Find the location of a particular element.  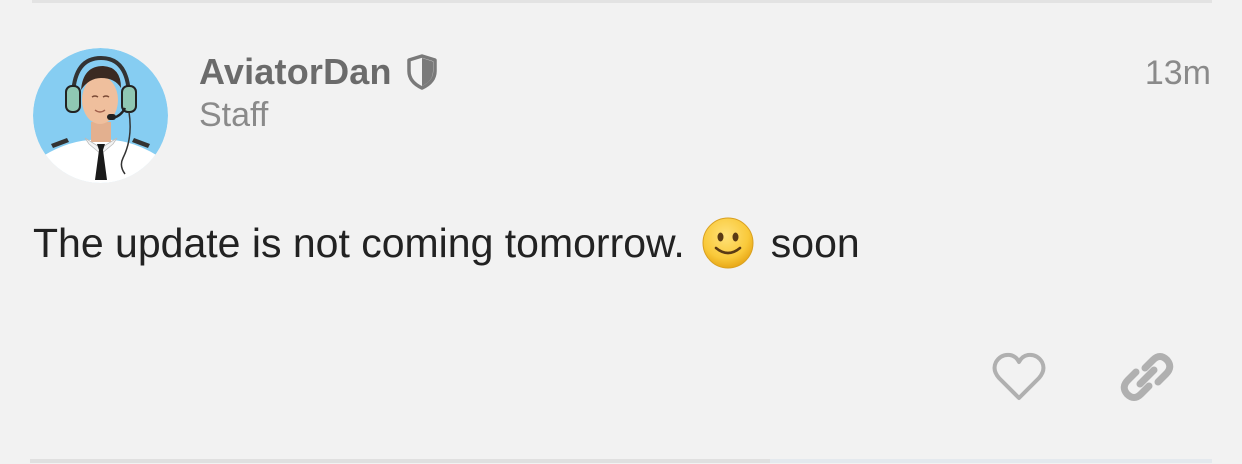

post-body: The update is not coming tomorrow. soon is located at coordinates (446, 243).